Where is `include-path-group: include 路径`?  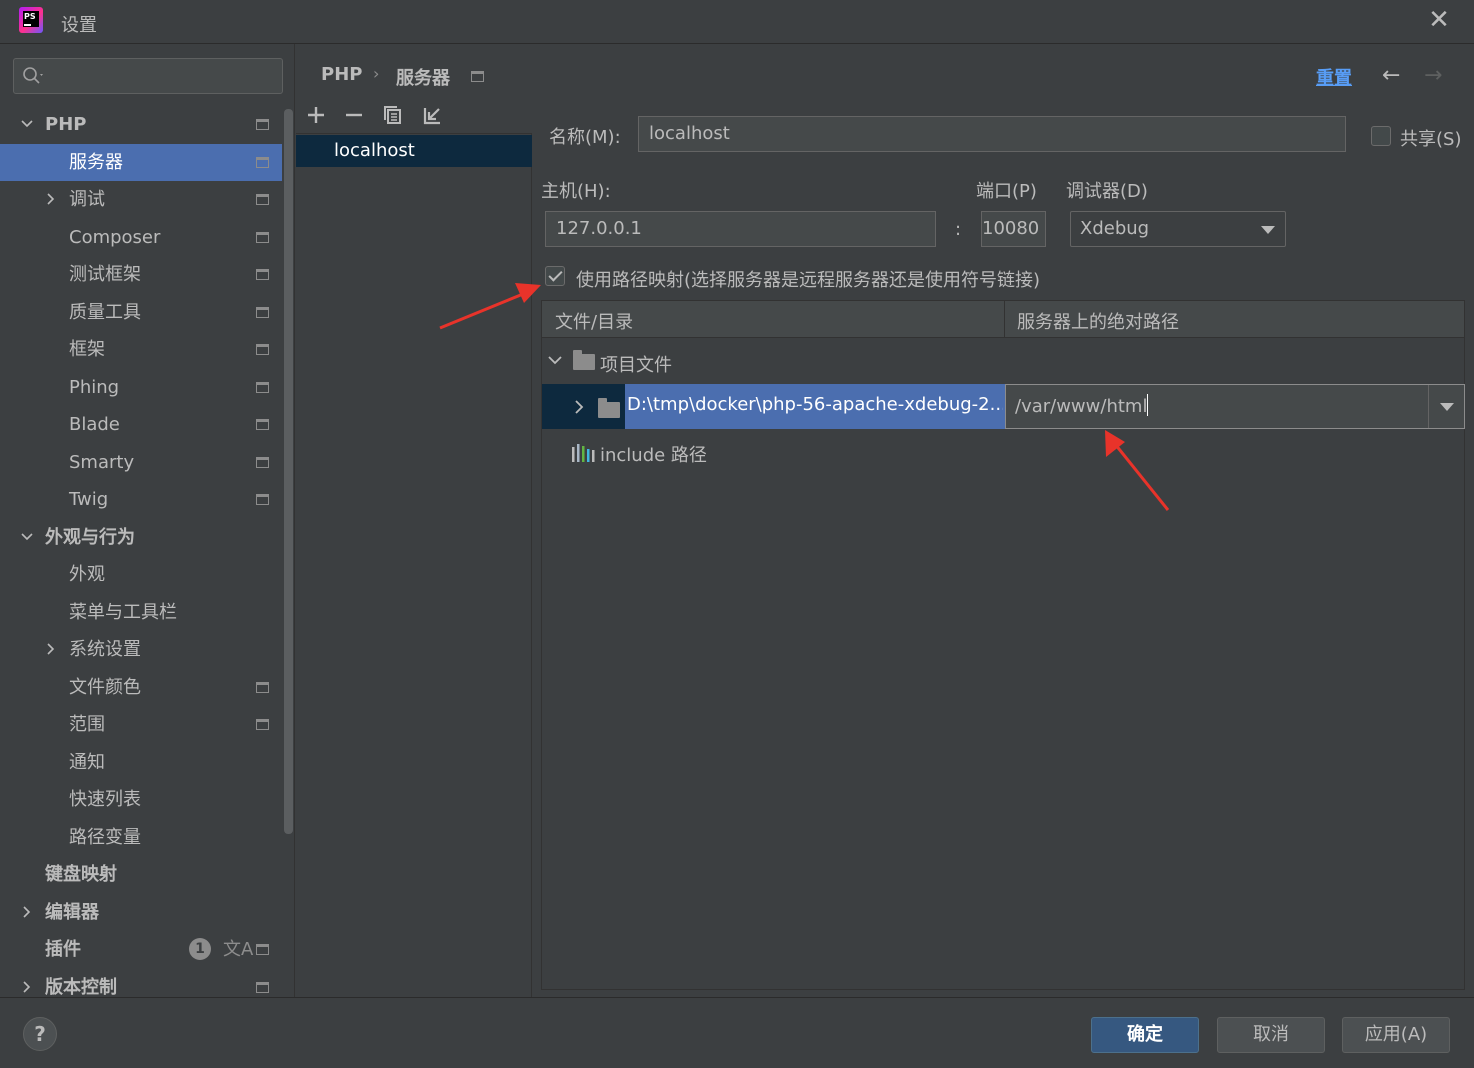 include-path-group: include 路径 is located at coordinates (653, 454).